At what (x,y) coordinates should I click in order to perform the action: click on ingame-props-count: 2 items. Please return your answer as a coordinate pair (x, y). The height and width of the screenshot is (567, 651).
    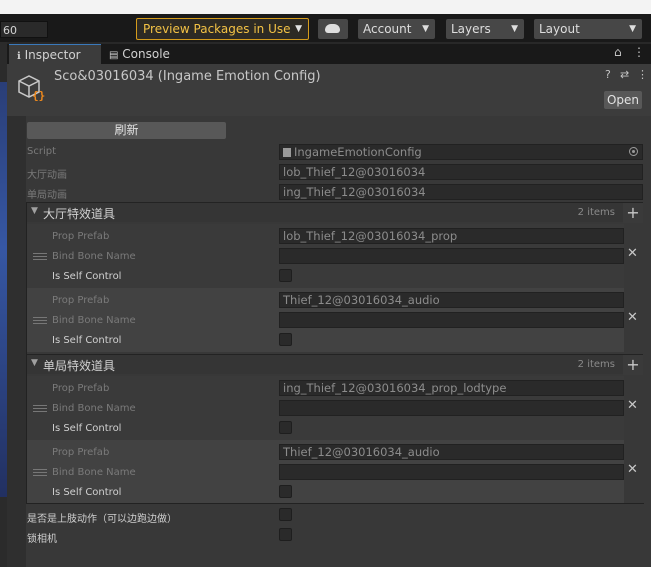
    Looking at the image, I should click on (596, 364).